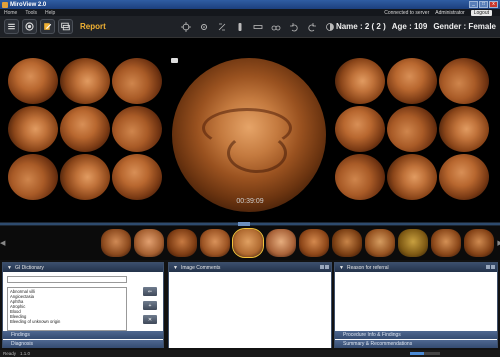 The height and width of the screenshot is (357, 500). I want to click on window-controls: _ □ x, so click(483, 4).